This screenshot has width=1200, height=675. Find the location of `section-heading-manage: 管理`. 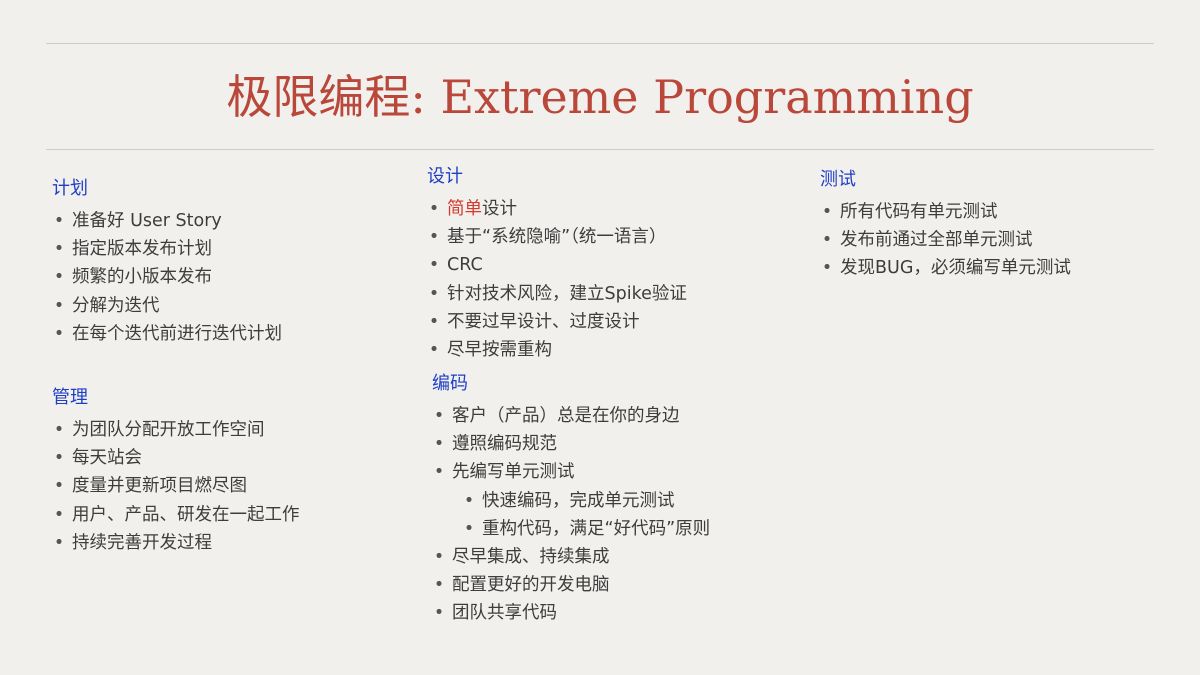

section-heading-manage: 管理 is located at coordinates (70, 397).